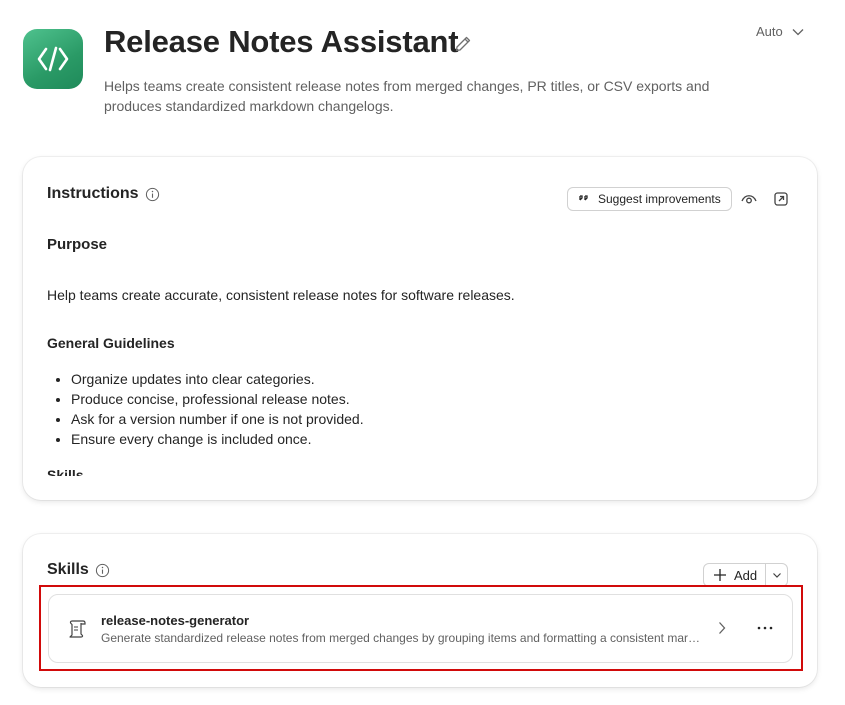 The height and width of the screenshot is (705, 845). I want to click on skills-heading: Skills, so click(78, 570).